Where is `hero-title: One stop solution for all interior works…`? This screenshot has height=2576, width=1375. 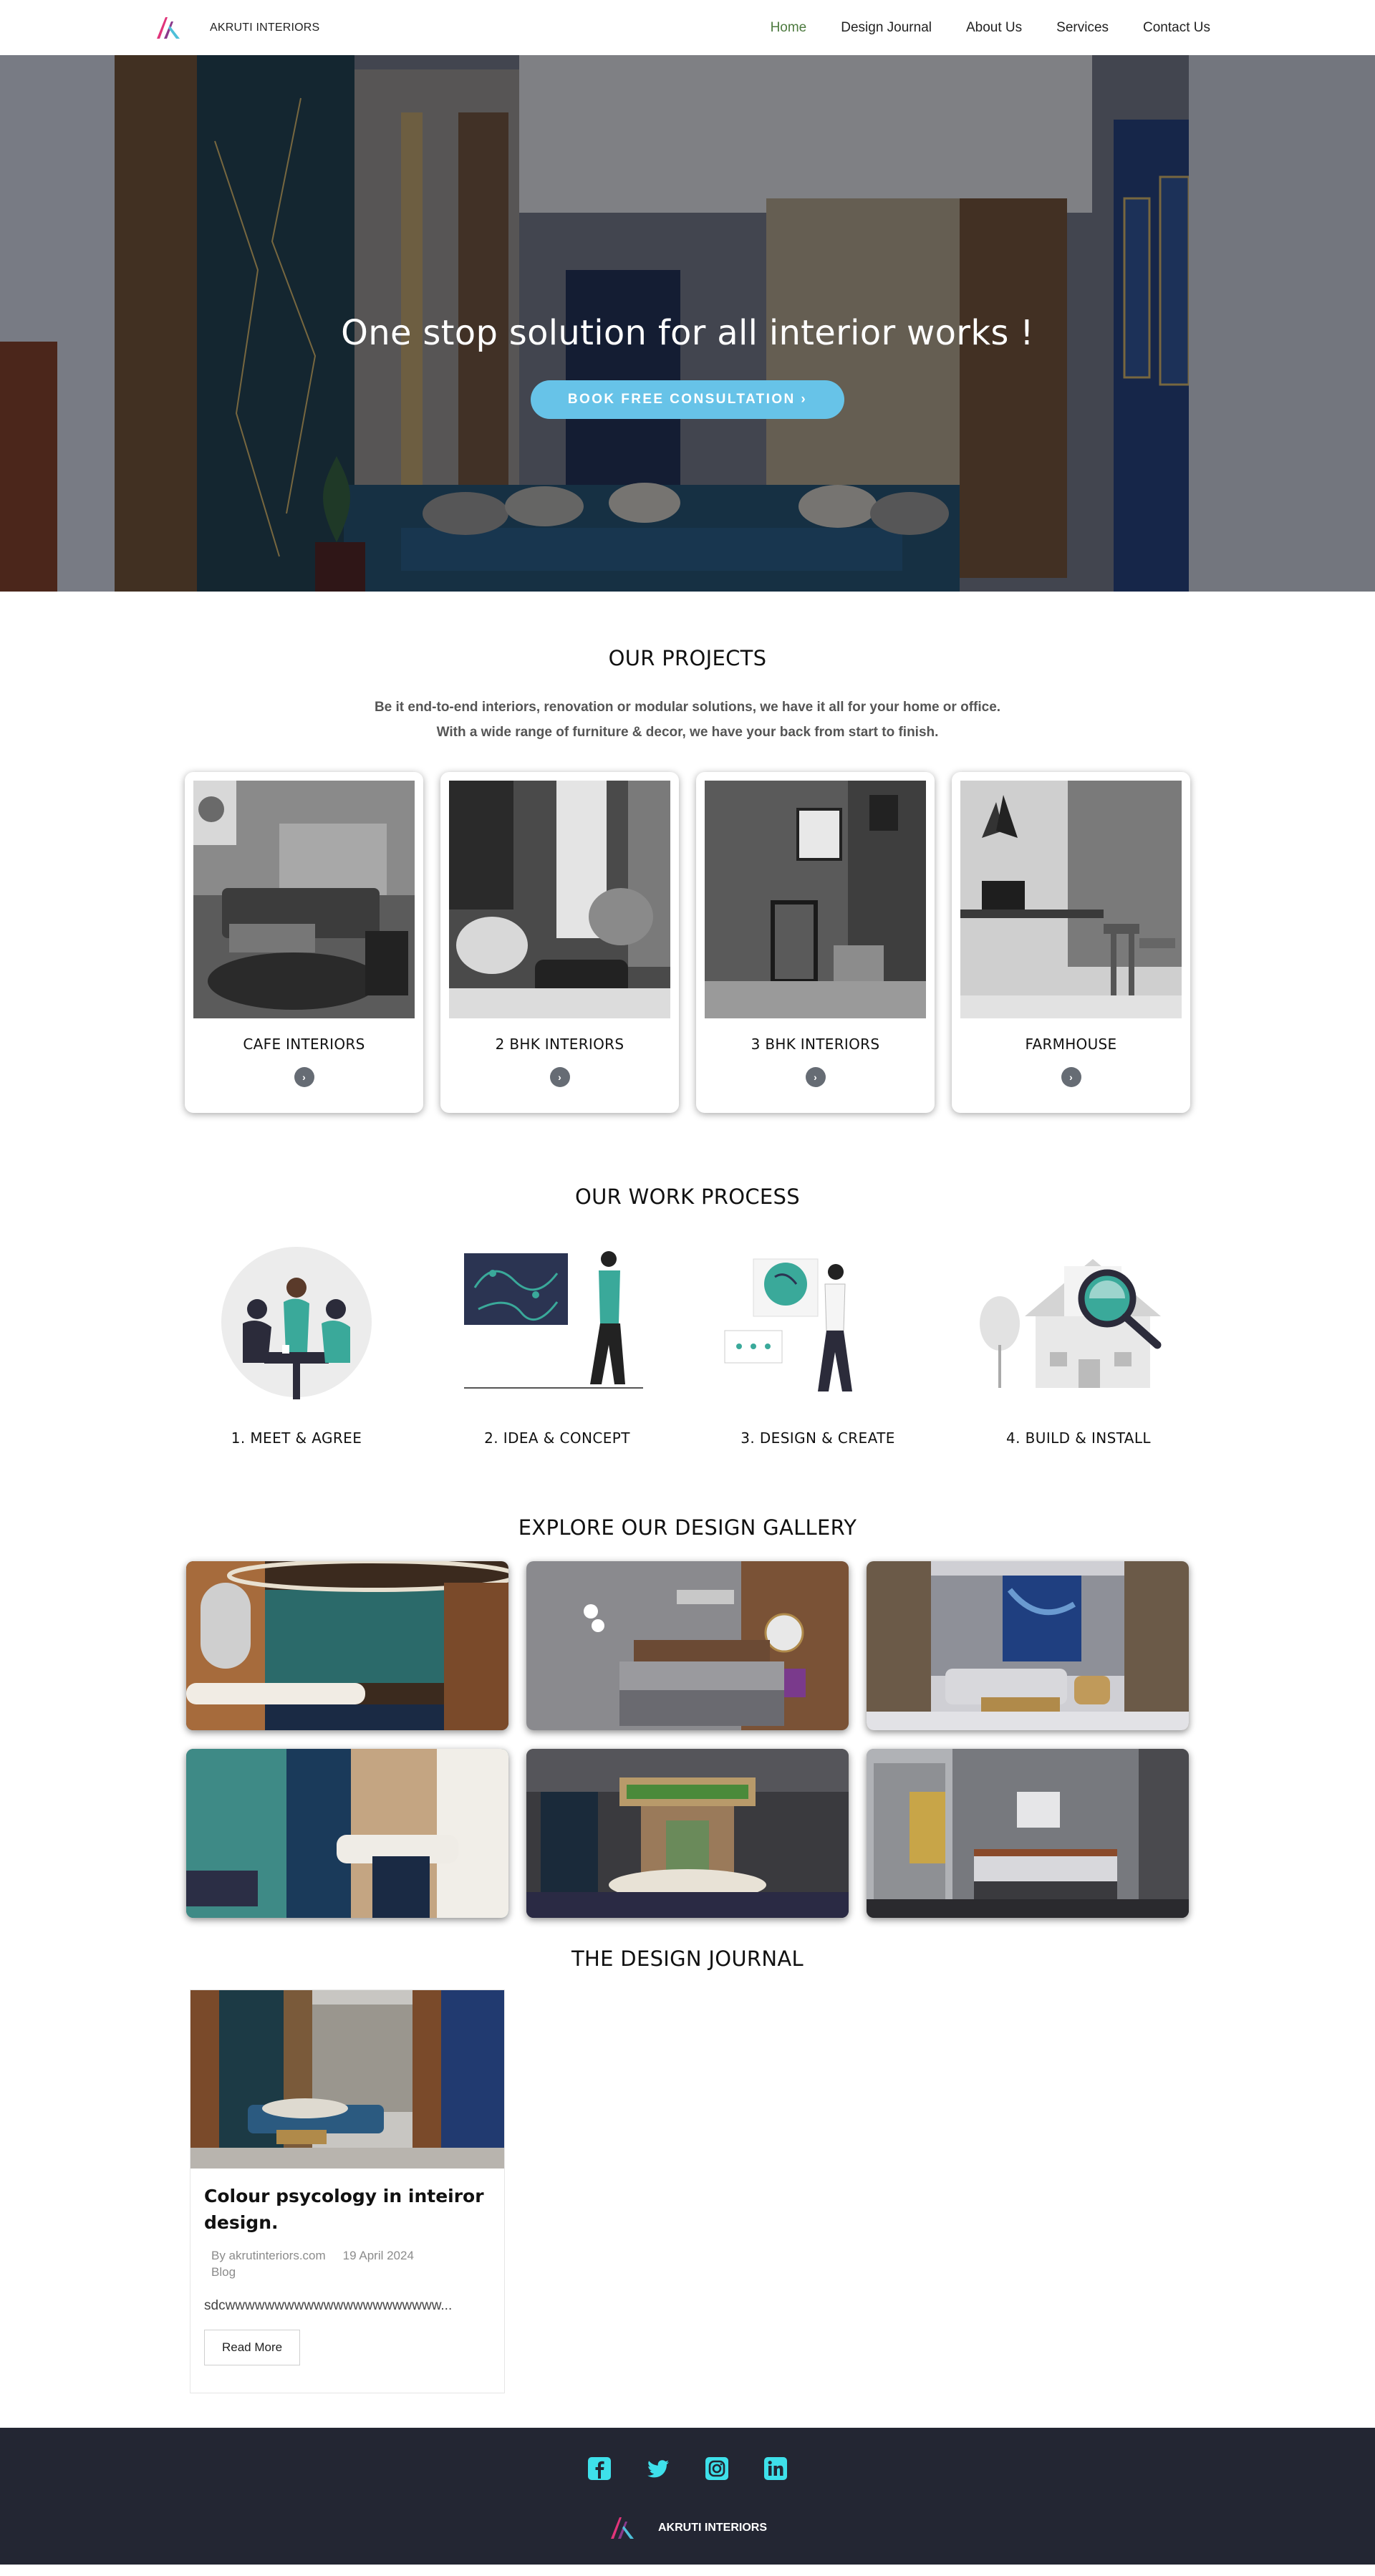
hero-title: One stop solution for all interior works… is located at coordinates (688, 333).